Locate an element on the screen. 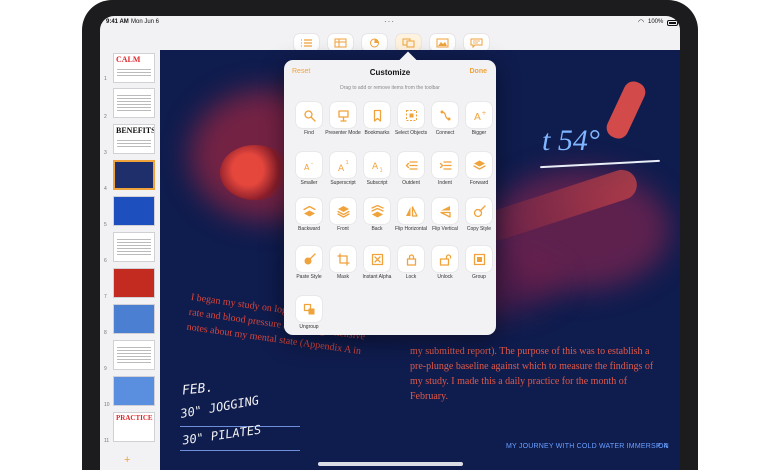  multitasking-dots-icon: ··· is located at coordinates (389, 21).